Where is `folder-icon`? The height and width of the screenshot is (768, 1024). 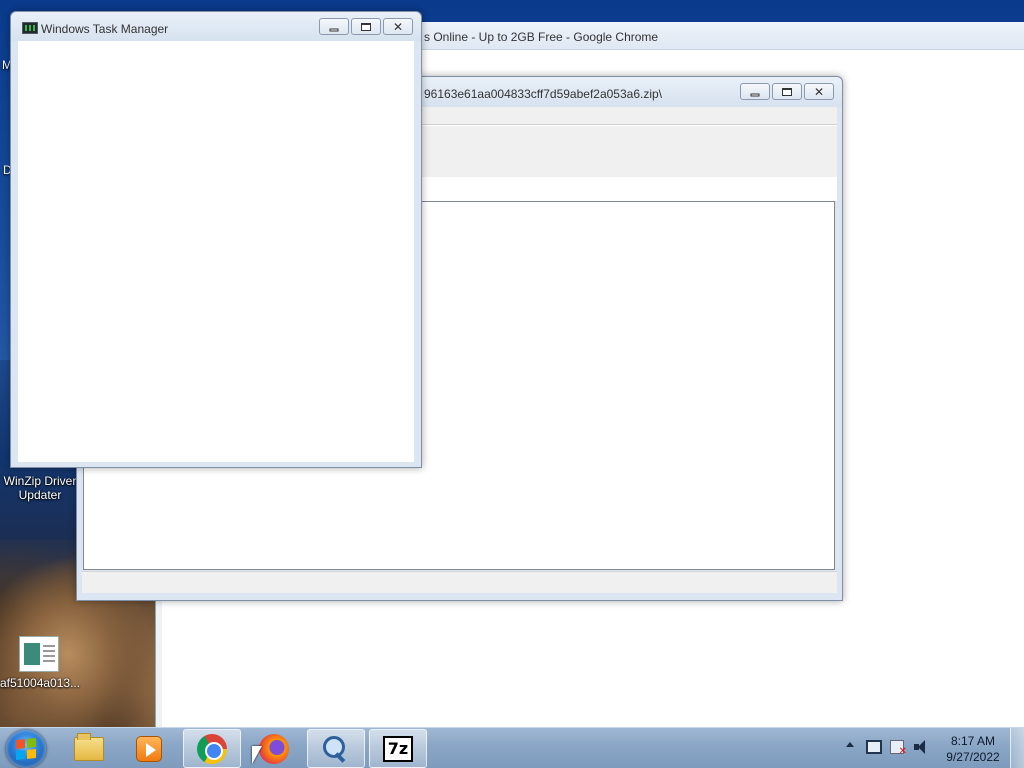 folder-icon is located at coordinates (89, 746).